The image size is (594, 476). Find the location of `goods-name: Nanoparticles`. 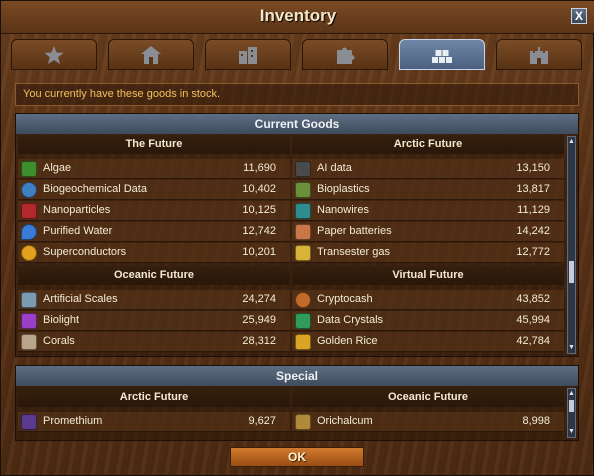

goods-name: Nanoparticles is located at coordinates (77, 210).